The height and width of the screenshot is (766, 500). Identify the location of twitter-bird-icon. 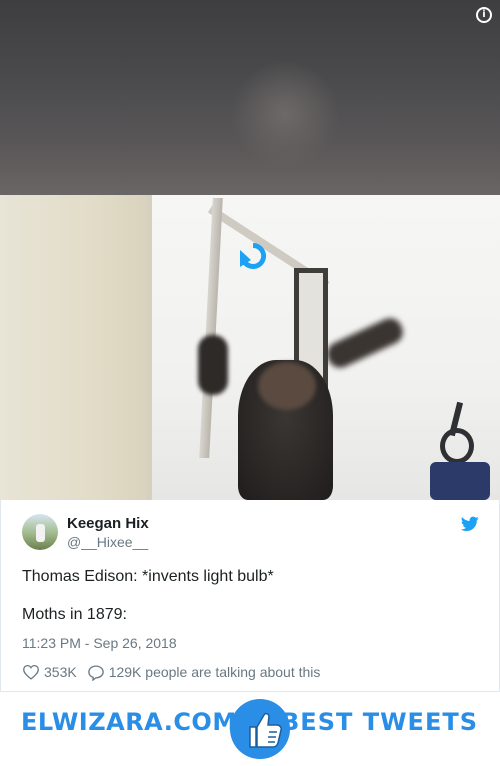
(470, 524).